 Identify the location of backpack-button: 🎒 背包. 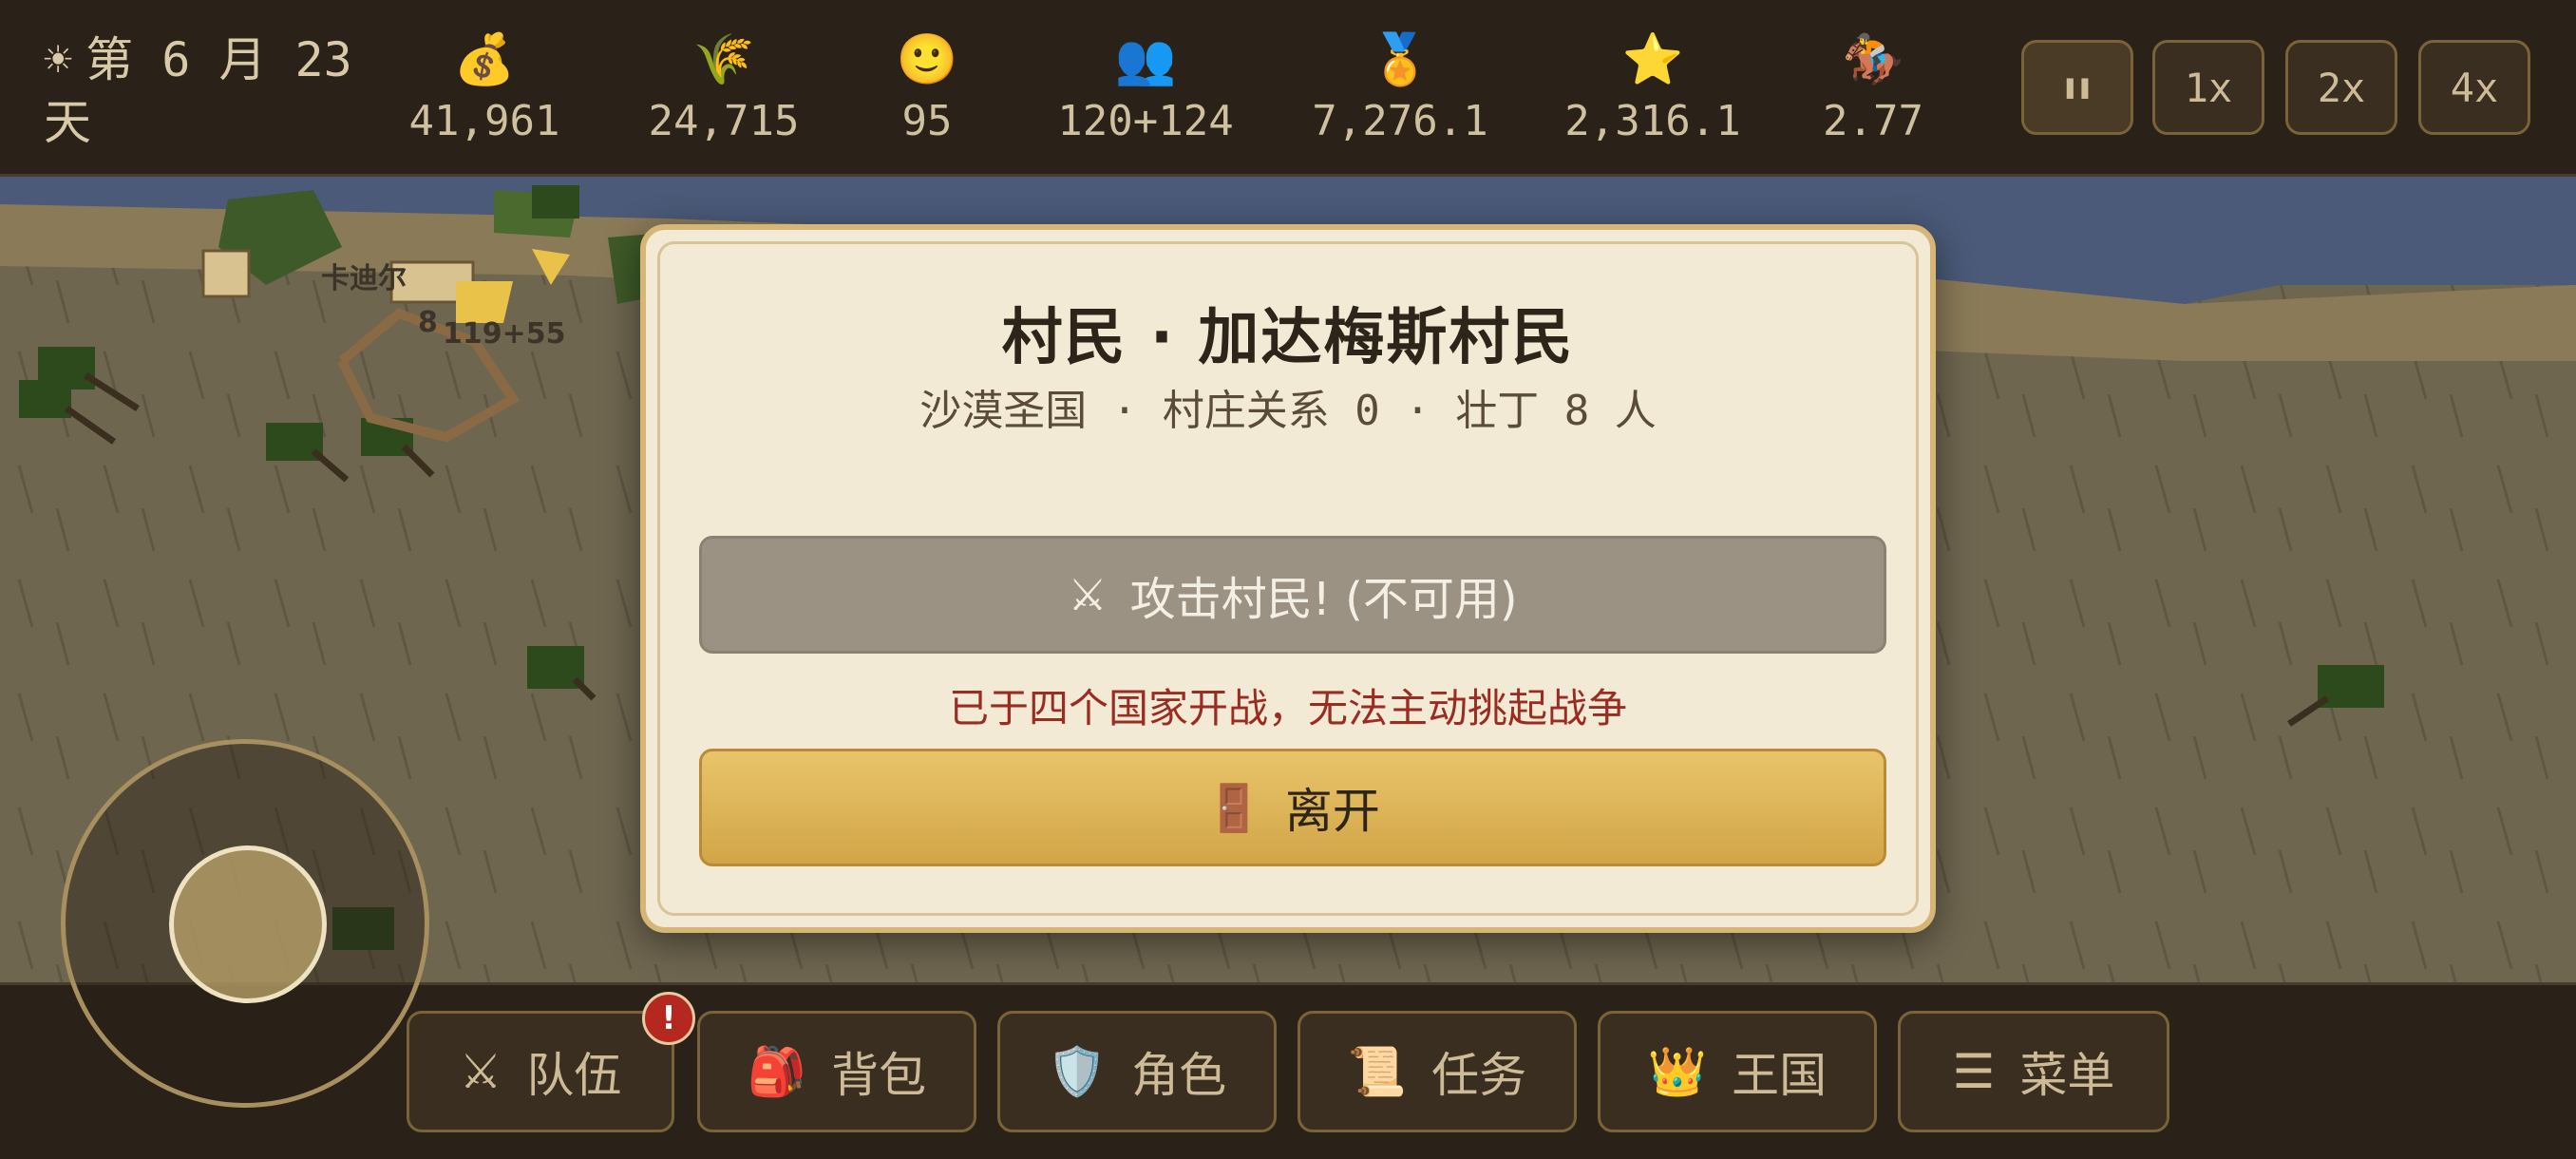
(836, 1071).